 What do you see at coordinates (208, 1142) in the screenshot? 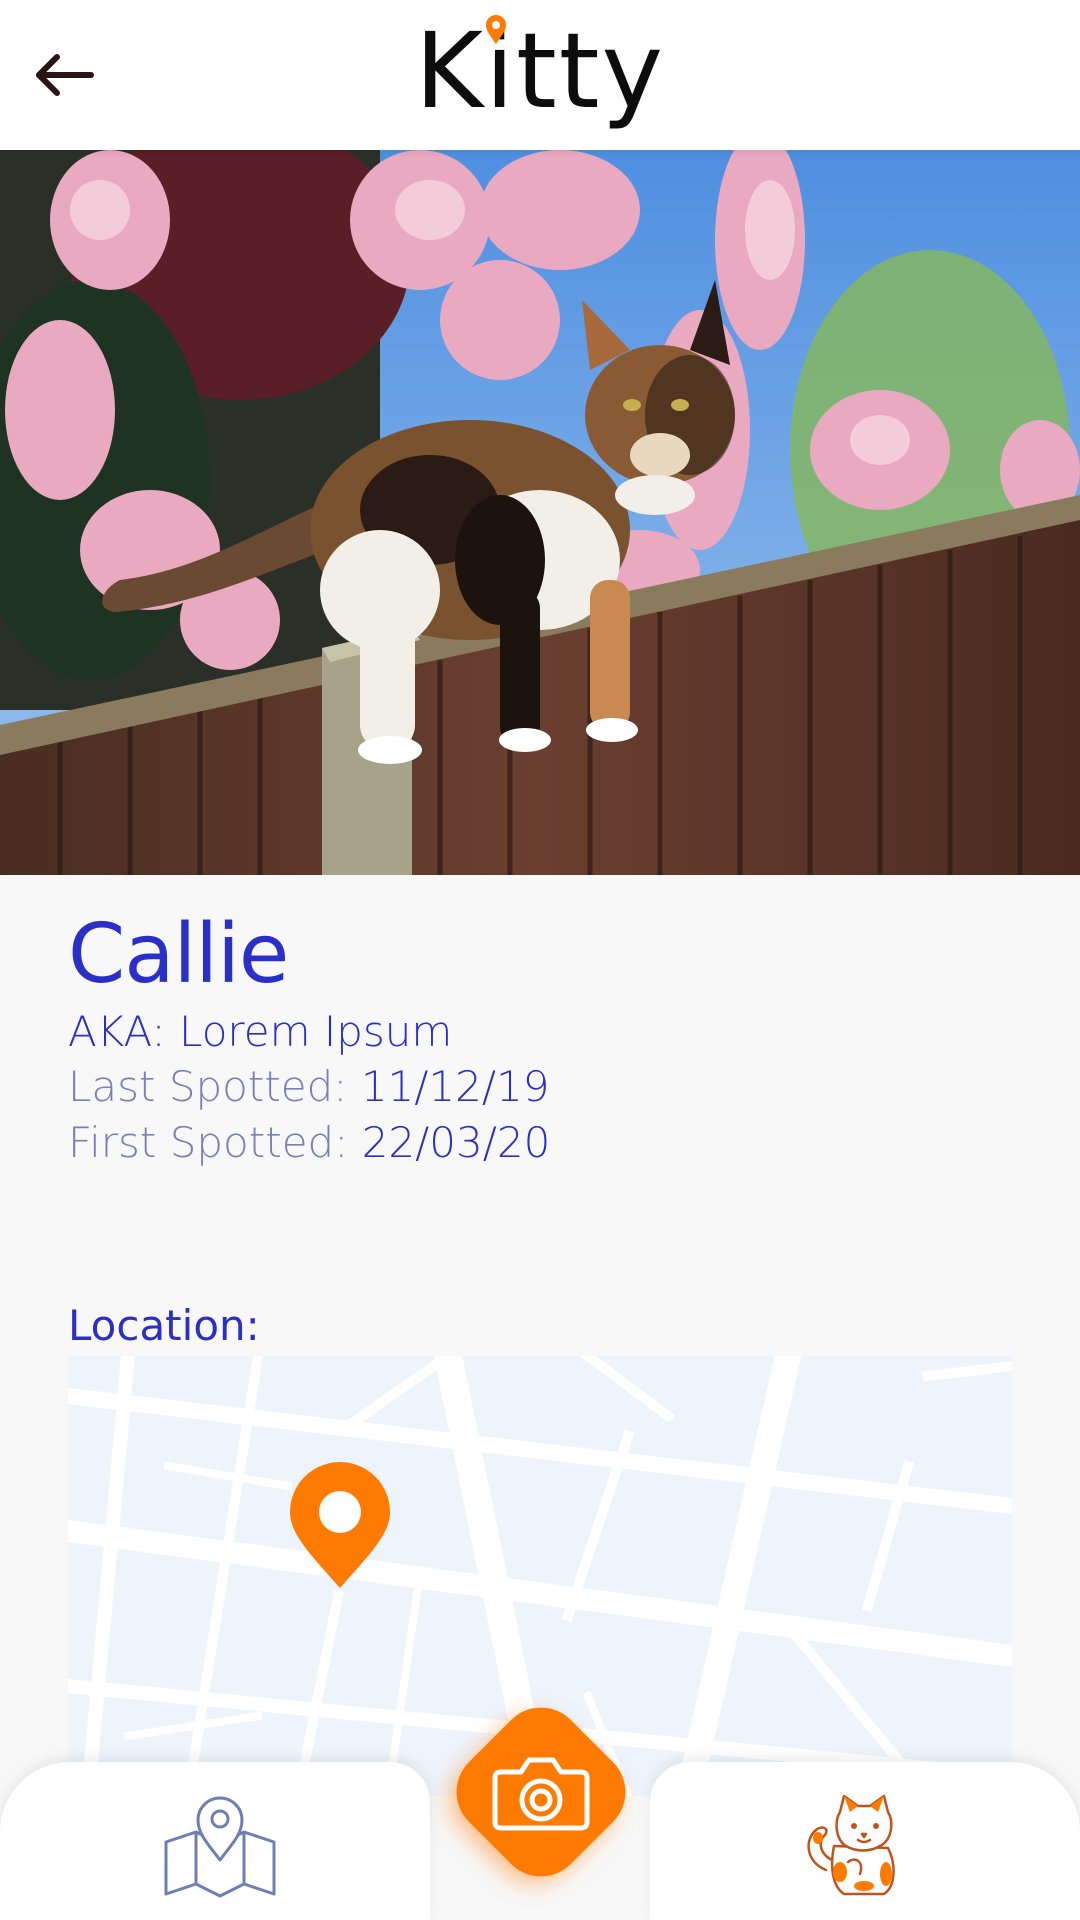
I see `first-spotted-label: First Spotted:` at bounding box center [208, 1142].